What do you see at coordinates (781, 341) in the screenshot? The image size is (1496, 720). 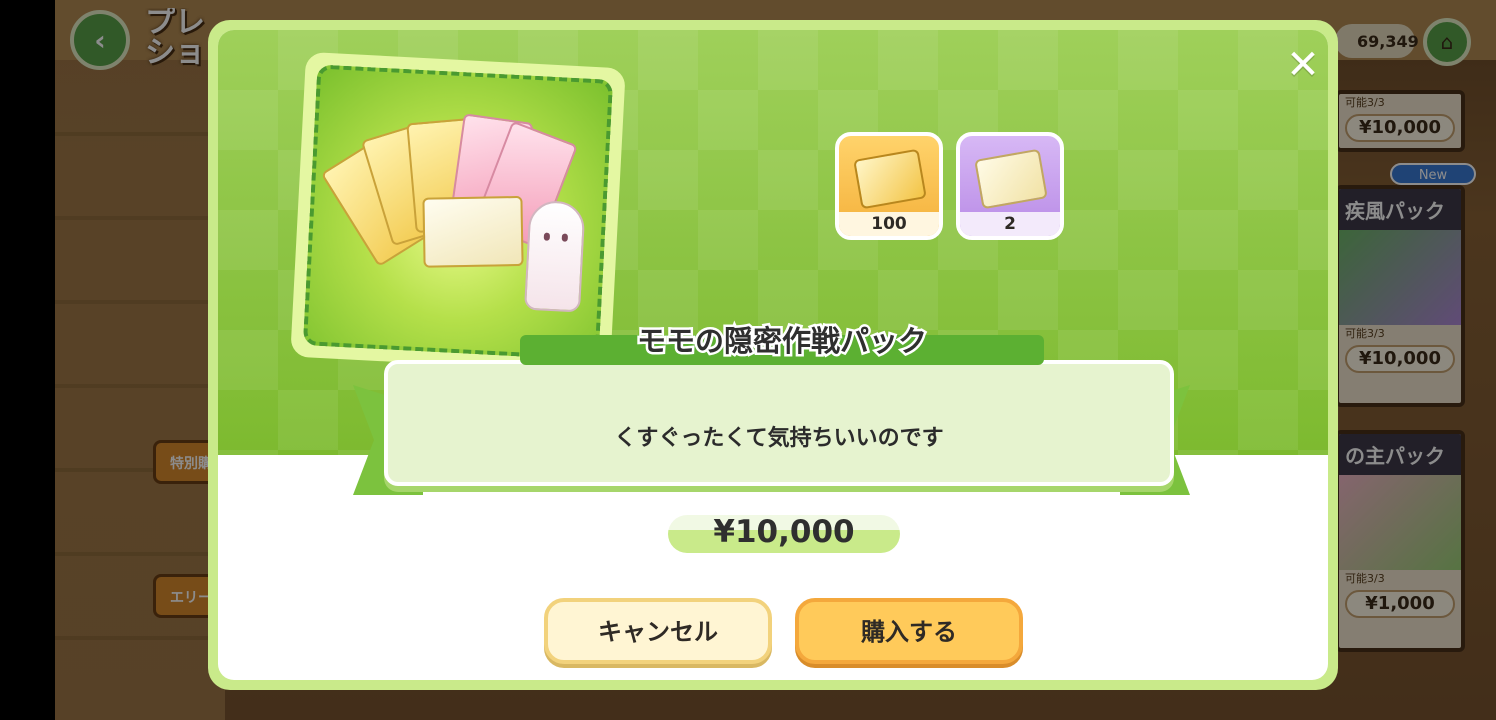 I see `pack-title: モモの隠密作戦パック` at bounding box center [781, 341].